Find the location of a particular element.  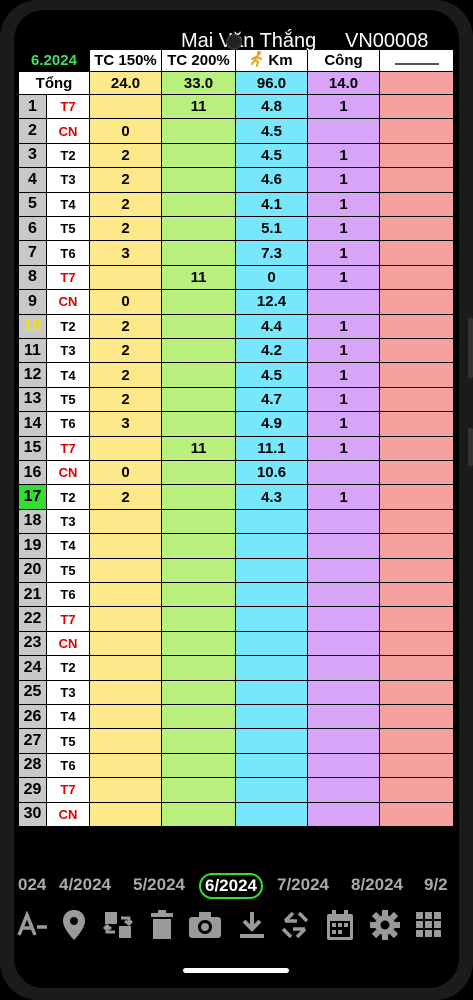

day-row: 13 T5 2 4.7 1 is located at coordinates (236, 400).